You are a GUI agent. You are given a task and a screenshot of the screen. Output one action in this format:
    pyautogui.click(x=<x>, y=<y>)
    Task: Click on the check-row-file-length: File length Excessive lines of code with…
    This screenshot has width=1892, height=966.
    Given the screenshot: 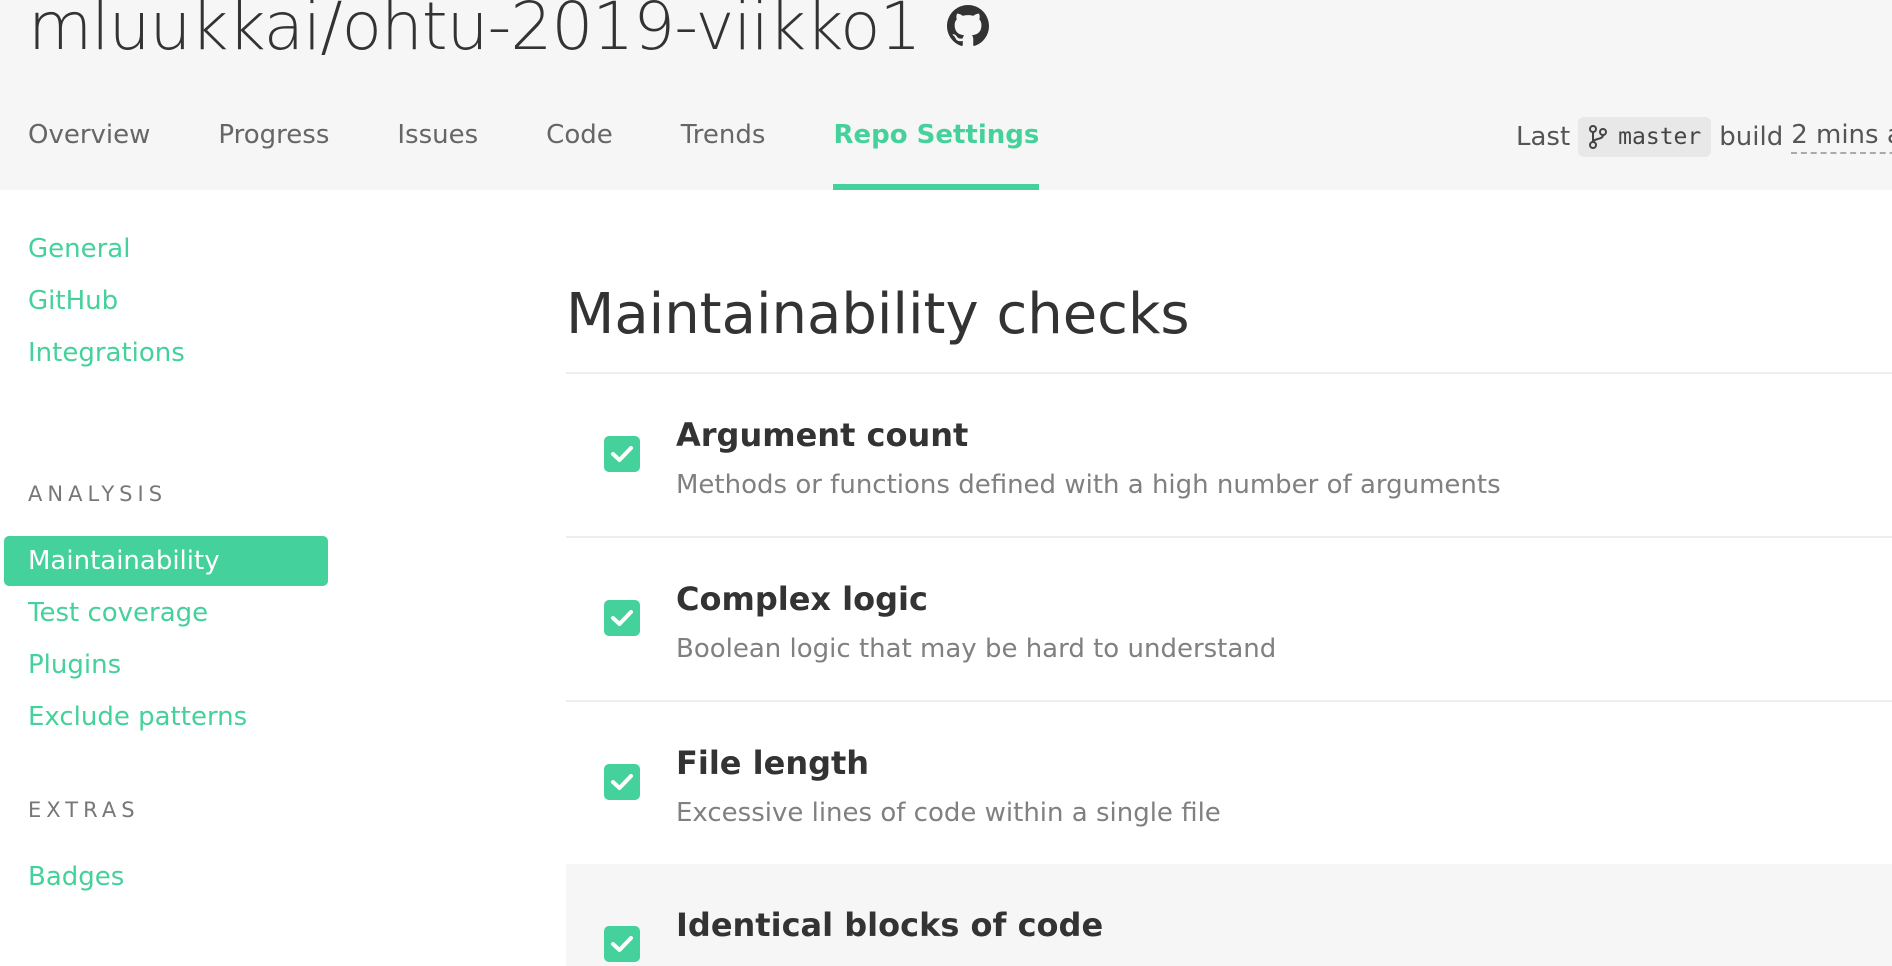 What is the action you would take?
    pyautogui.click(x=1229, y=782)
    